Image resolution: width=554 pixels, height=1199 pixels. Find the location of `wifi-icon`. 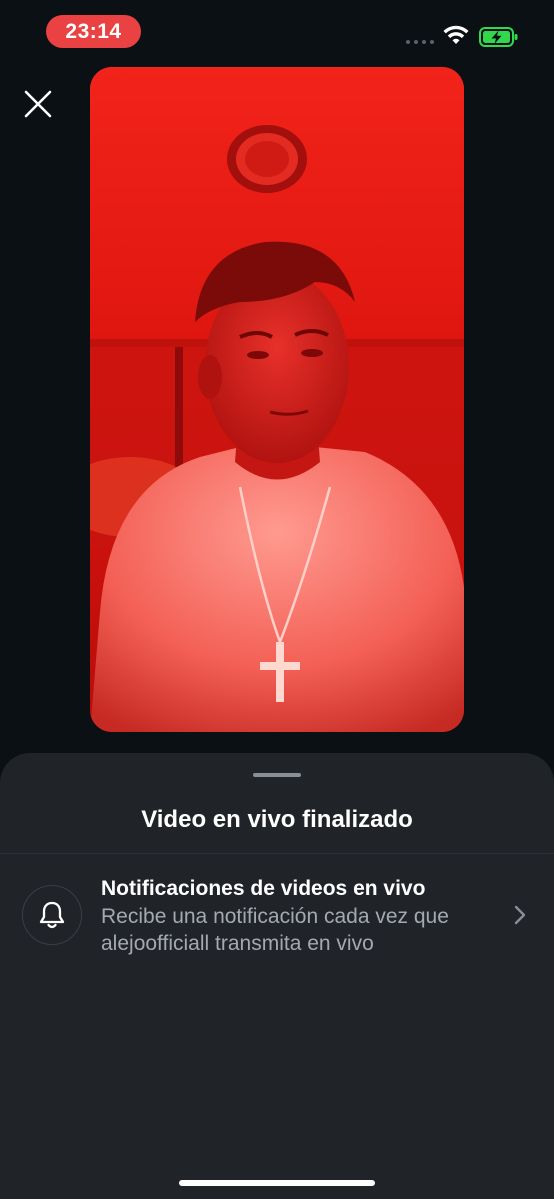

wifi-icon is located at coordinates (456, 34).